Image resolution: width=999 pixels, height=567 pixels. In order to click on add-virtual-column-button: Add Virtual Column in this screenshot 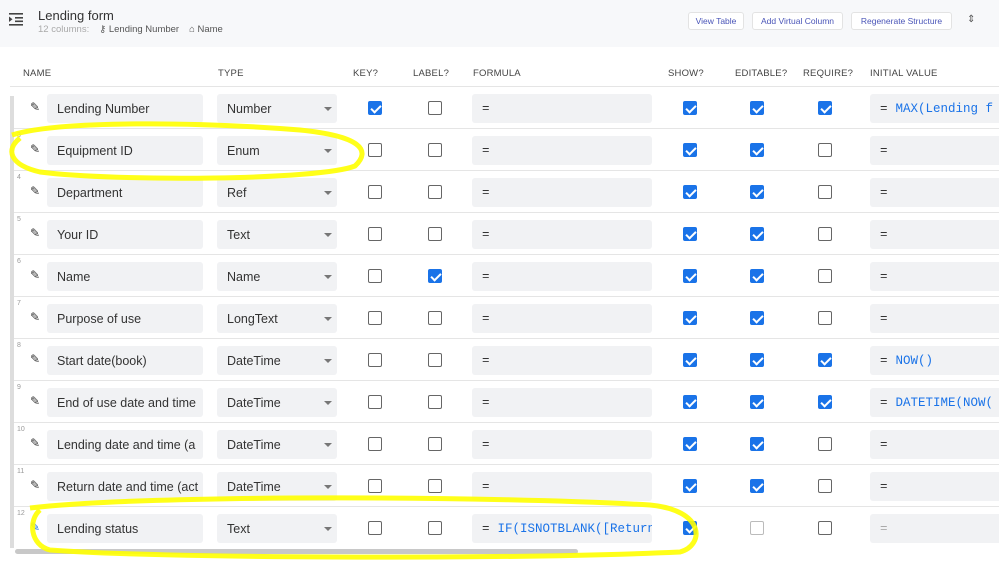, I will do `click(797, 21)`.